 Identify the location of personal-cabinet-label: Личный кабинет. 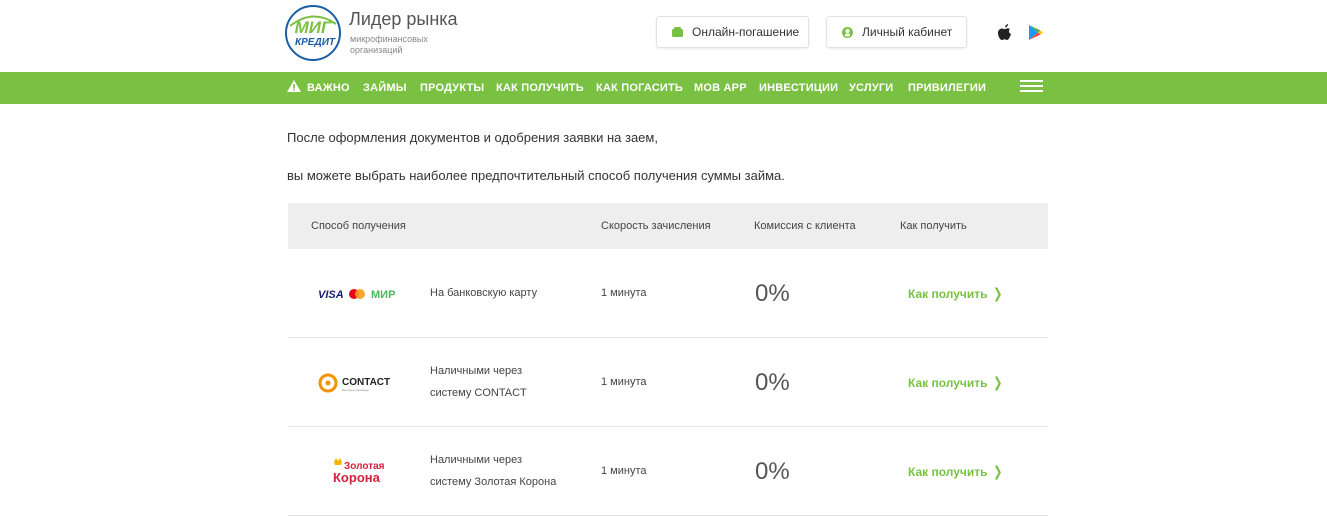
(907, 32).